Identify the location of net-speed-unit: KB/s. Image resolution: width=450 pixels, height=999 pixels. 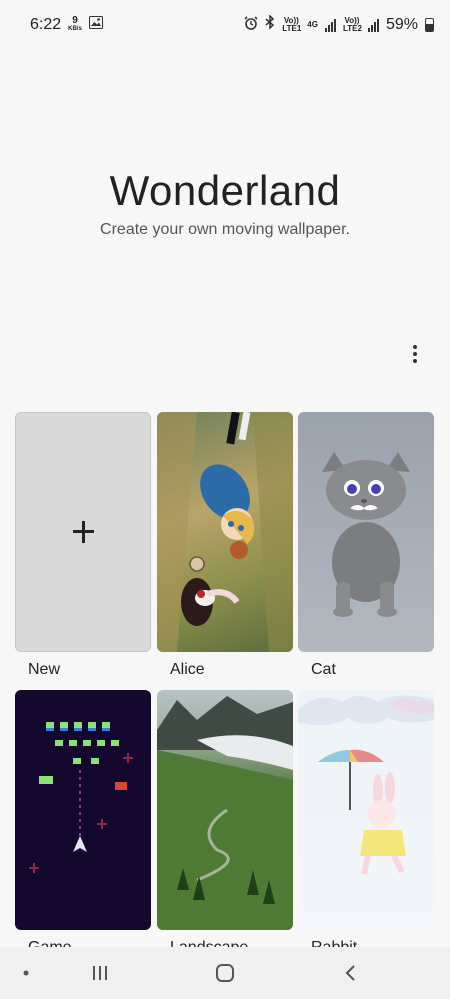
(75, 29).